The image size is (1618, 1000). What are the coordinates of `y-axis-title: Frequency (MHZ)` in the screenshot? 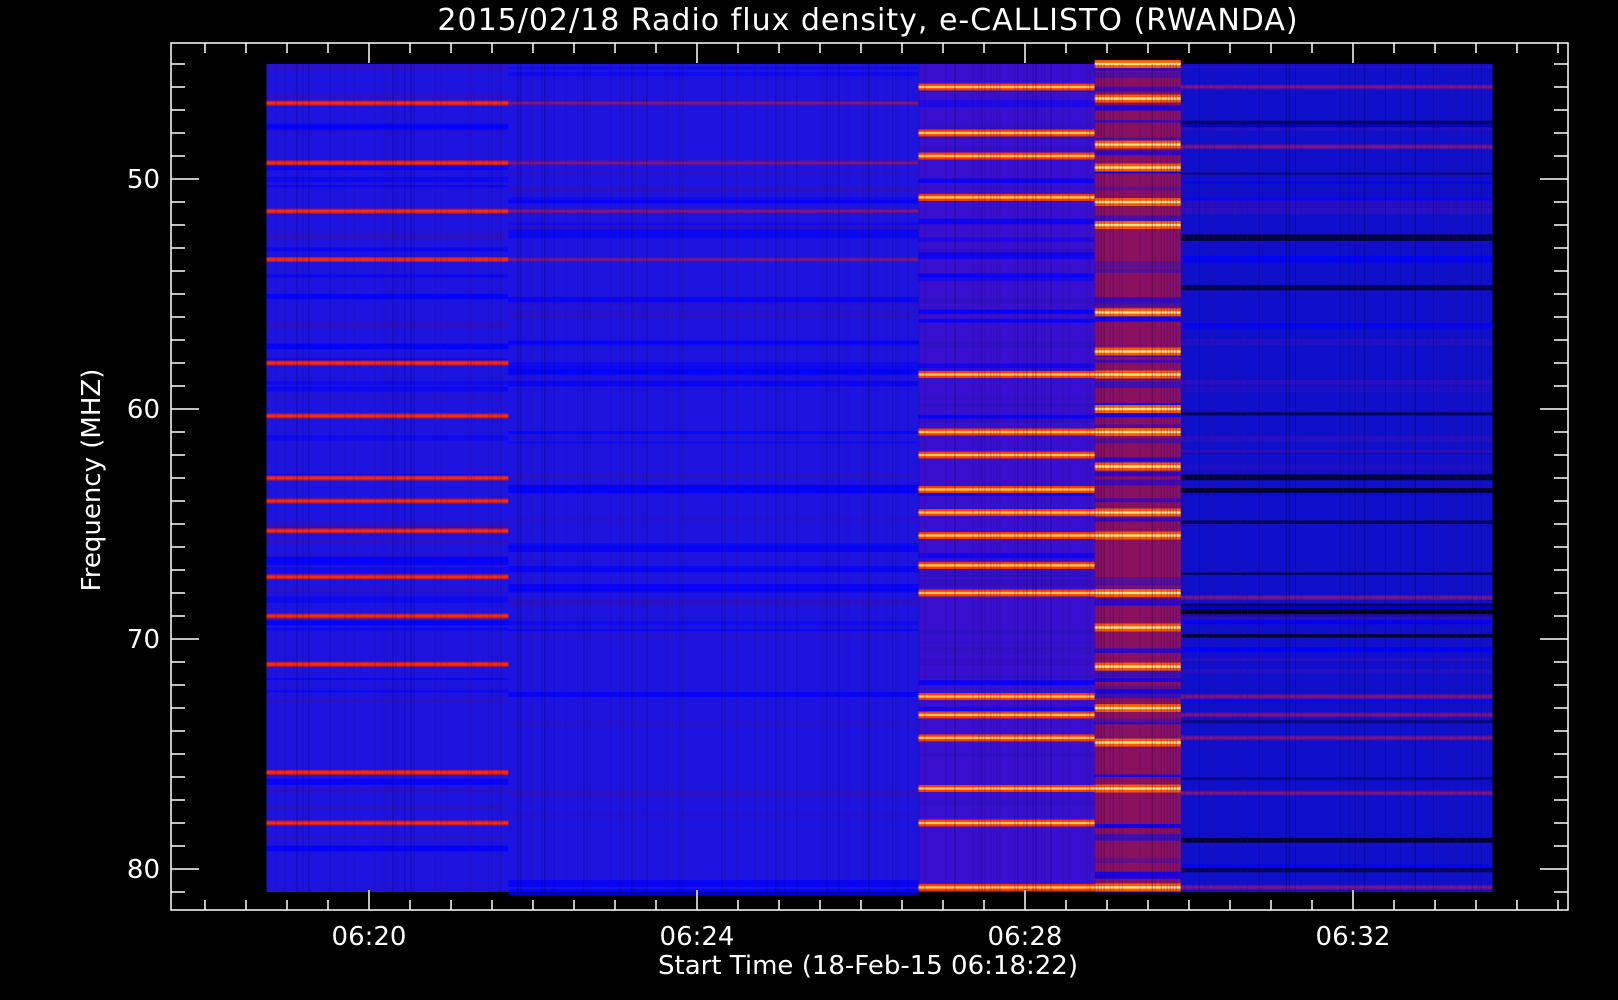 It's located at (92, 480).